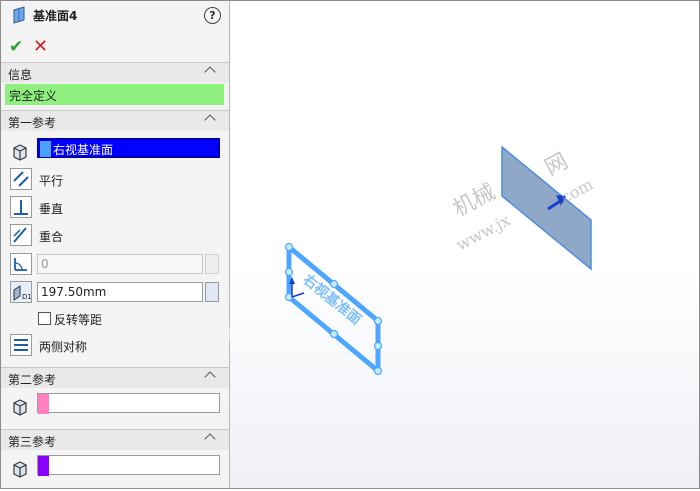 This screenshot has height=491, width=700. I want to click on offset-distance-button: D1, so click(21, 292).